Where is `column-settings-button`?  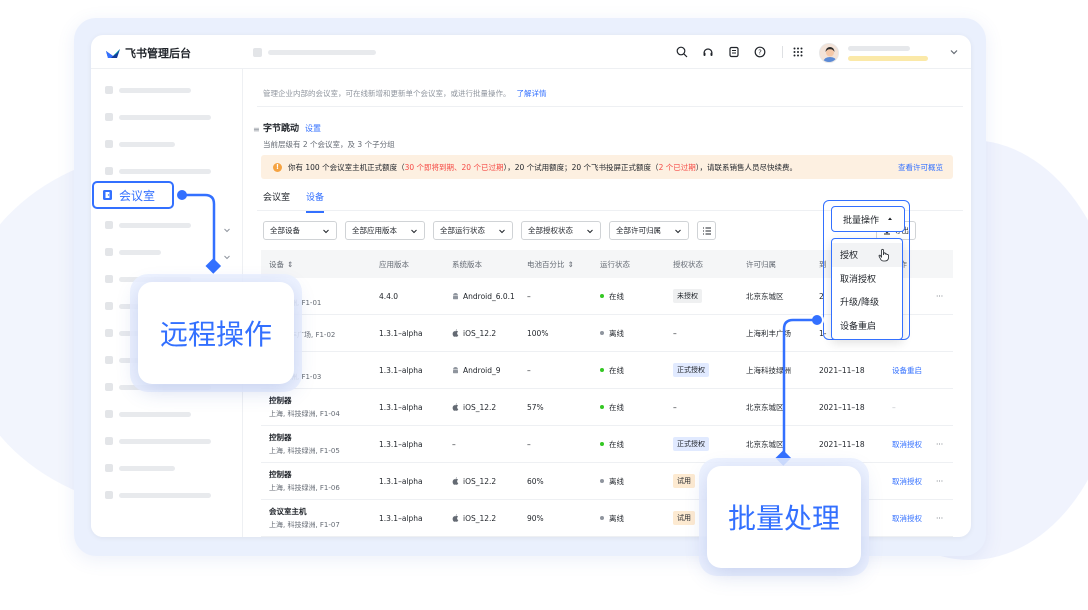 column-settings-button is located at coordinates (706, 230).